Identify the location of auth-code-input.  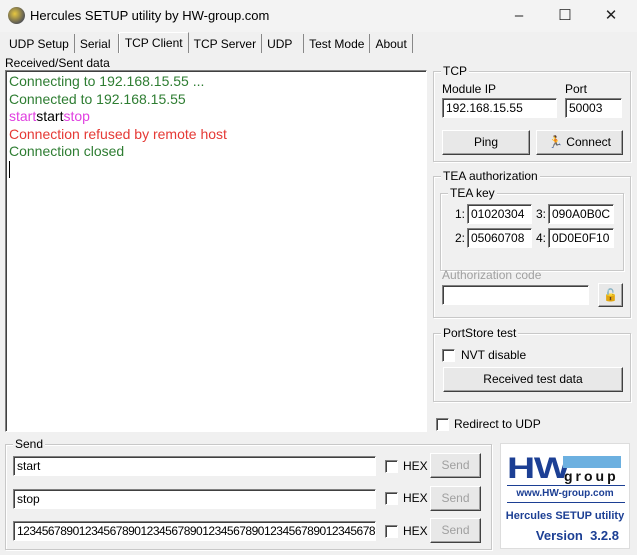
(515, 295).